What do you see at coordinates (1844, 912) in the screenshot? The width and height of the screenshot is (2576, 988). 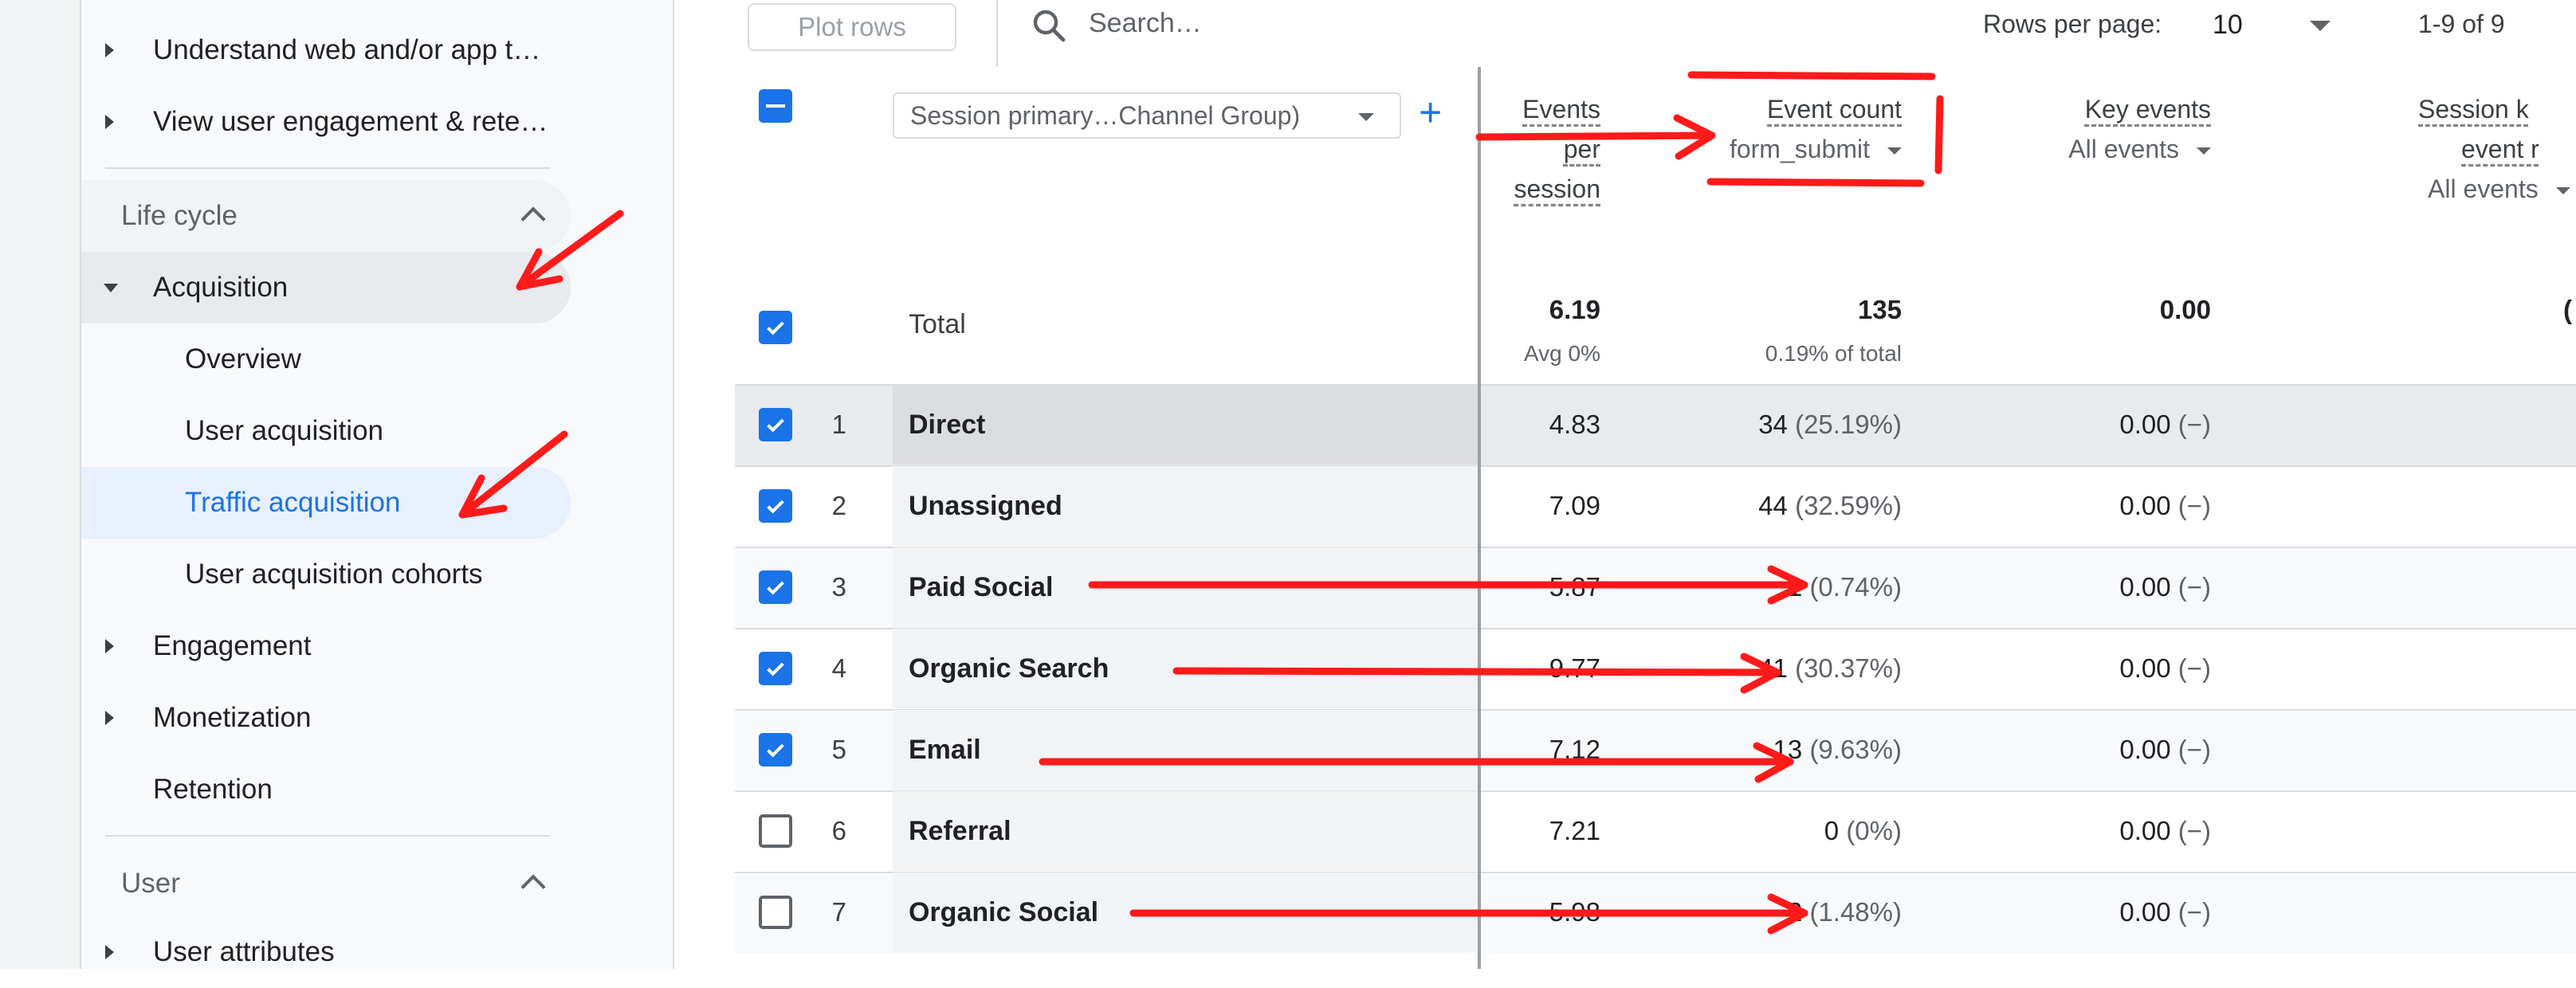 I see `event-count-value: 2 (1.48%)` at bounding box center [1844, 912].